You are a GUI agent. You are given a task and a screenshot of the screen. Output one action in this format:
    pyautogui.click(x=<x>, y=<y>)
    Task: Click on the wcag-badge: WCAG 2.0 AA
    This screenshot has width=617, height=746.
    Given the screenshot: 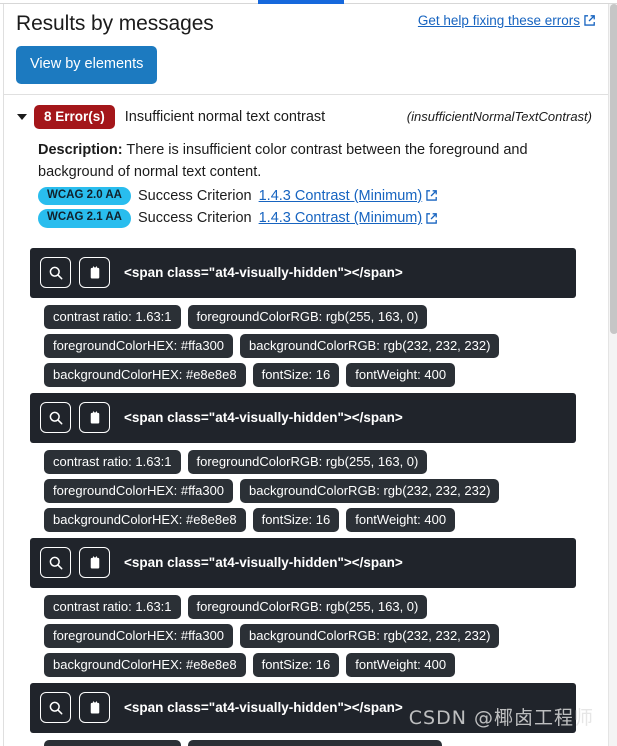 What is the action you would take?
    pyautogui.click(x=84, y=195)
    